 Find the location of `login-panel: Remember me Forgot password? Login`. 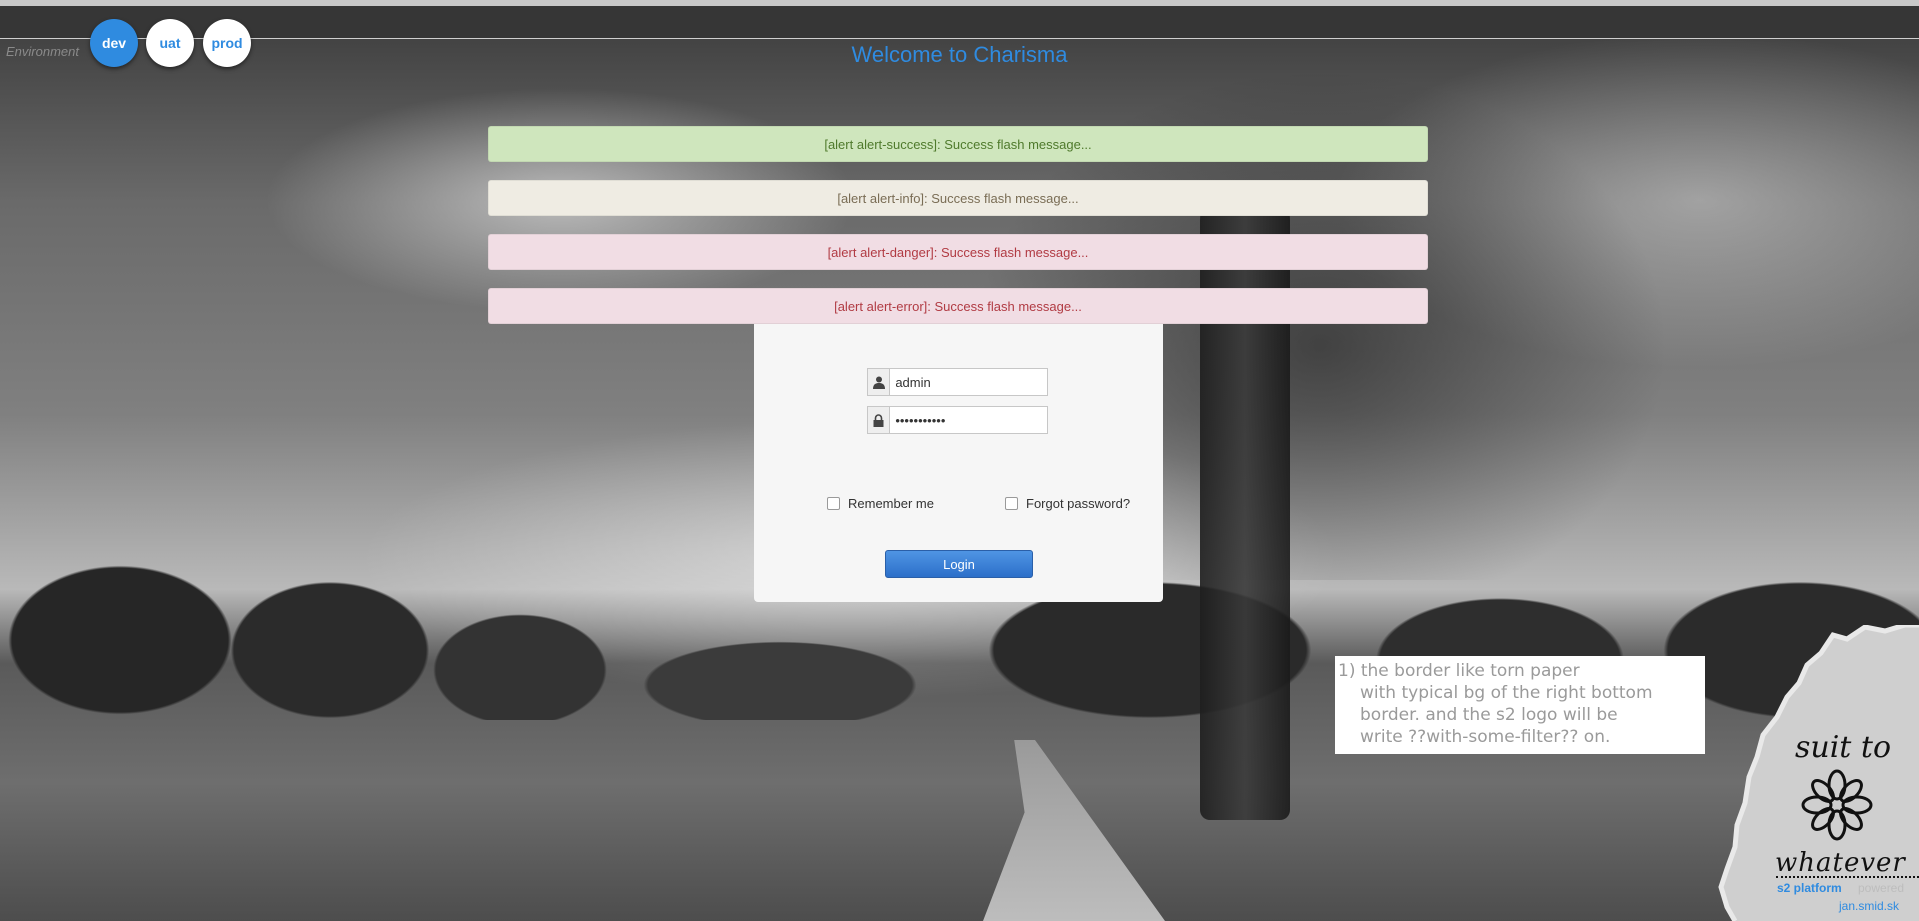

login-panel: Remember me Forgot password? Login is located at coordinates (958, 463).